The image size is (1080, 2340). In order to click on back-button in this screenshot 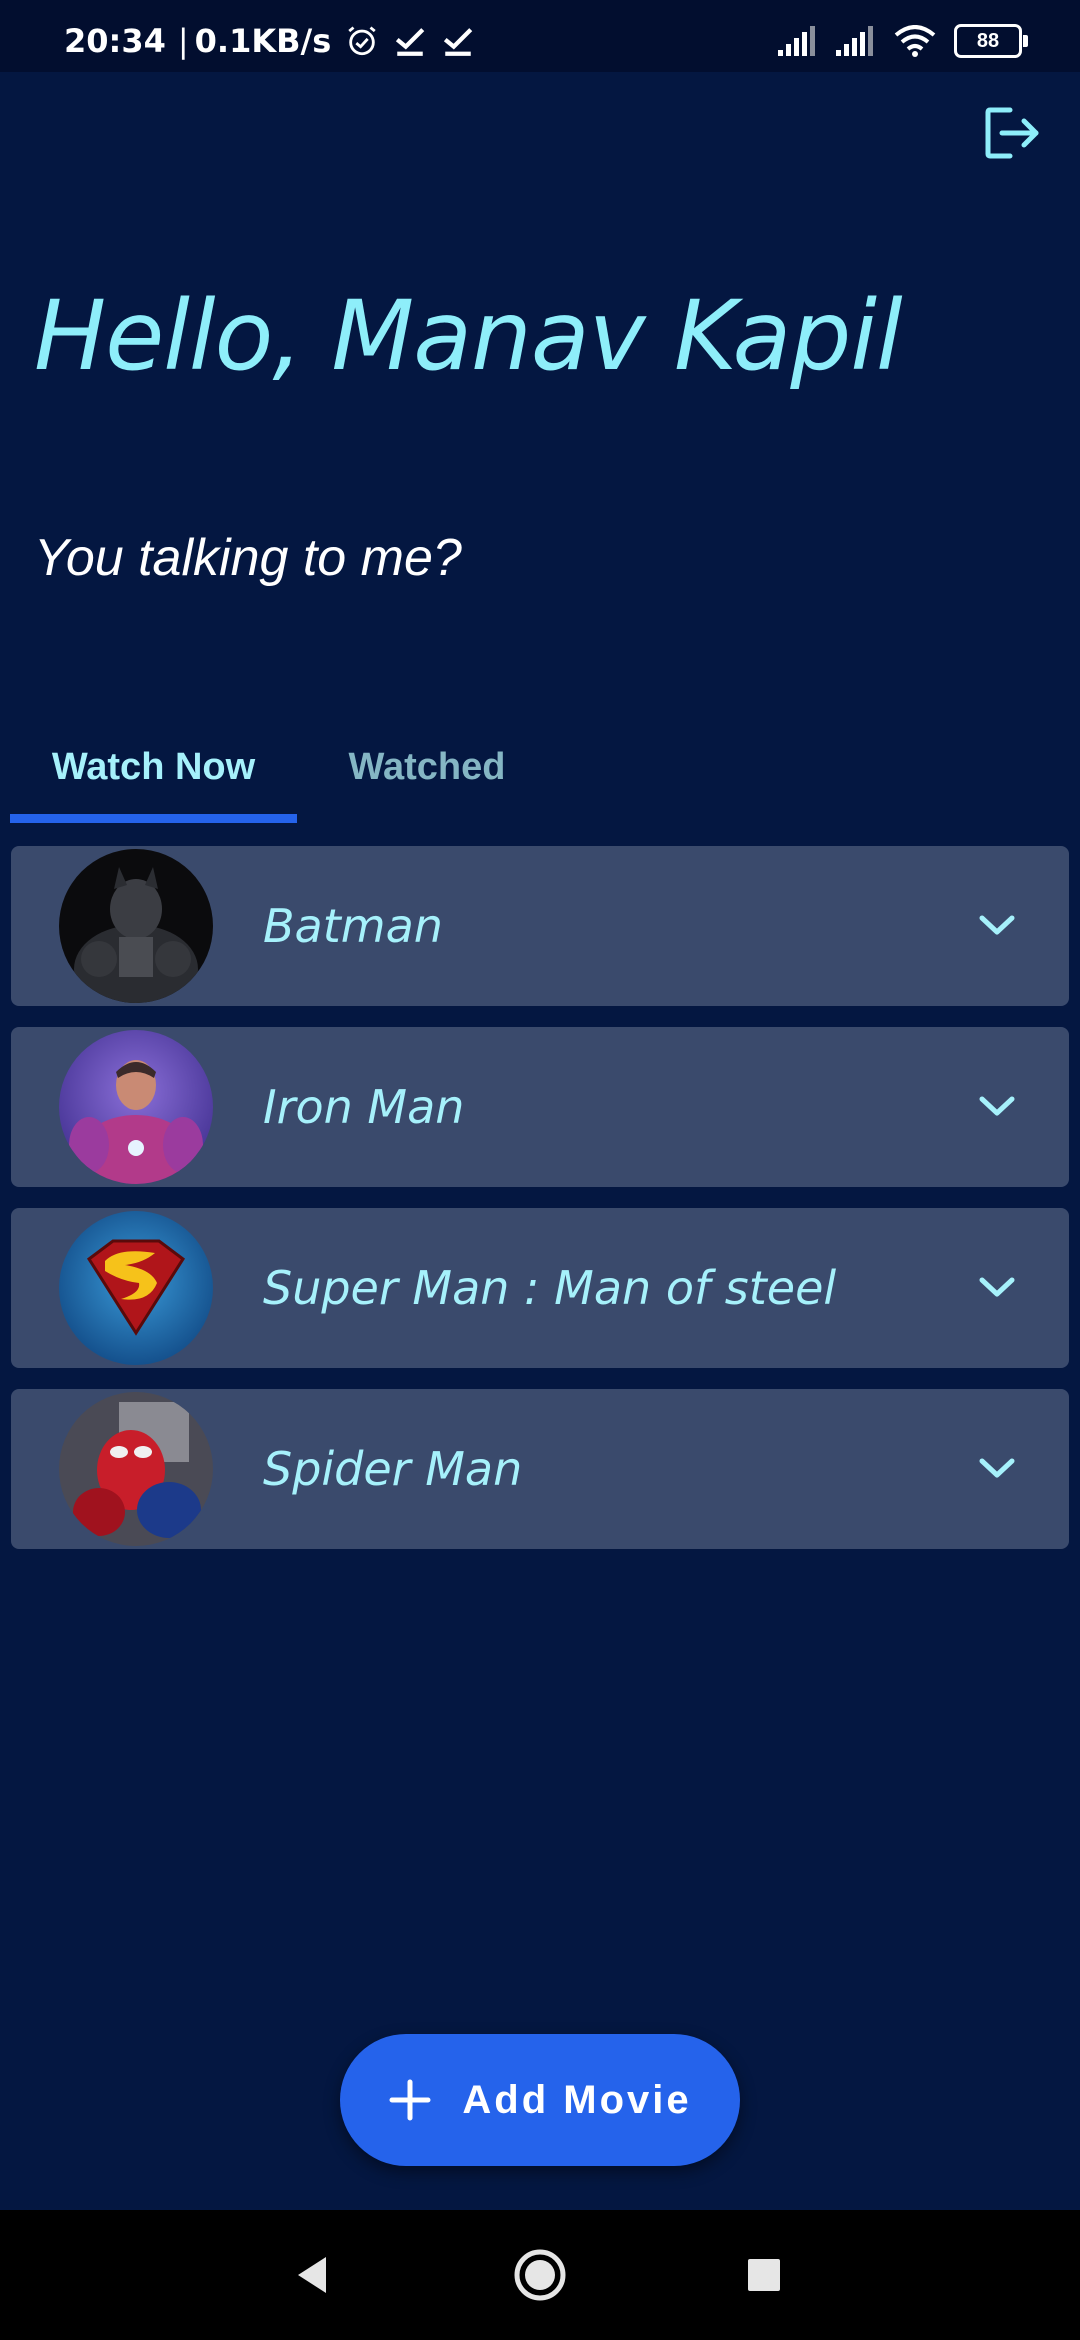, I will do `click(312, 2275)`.